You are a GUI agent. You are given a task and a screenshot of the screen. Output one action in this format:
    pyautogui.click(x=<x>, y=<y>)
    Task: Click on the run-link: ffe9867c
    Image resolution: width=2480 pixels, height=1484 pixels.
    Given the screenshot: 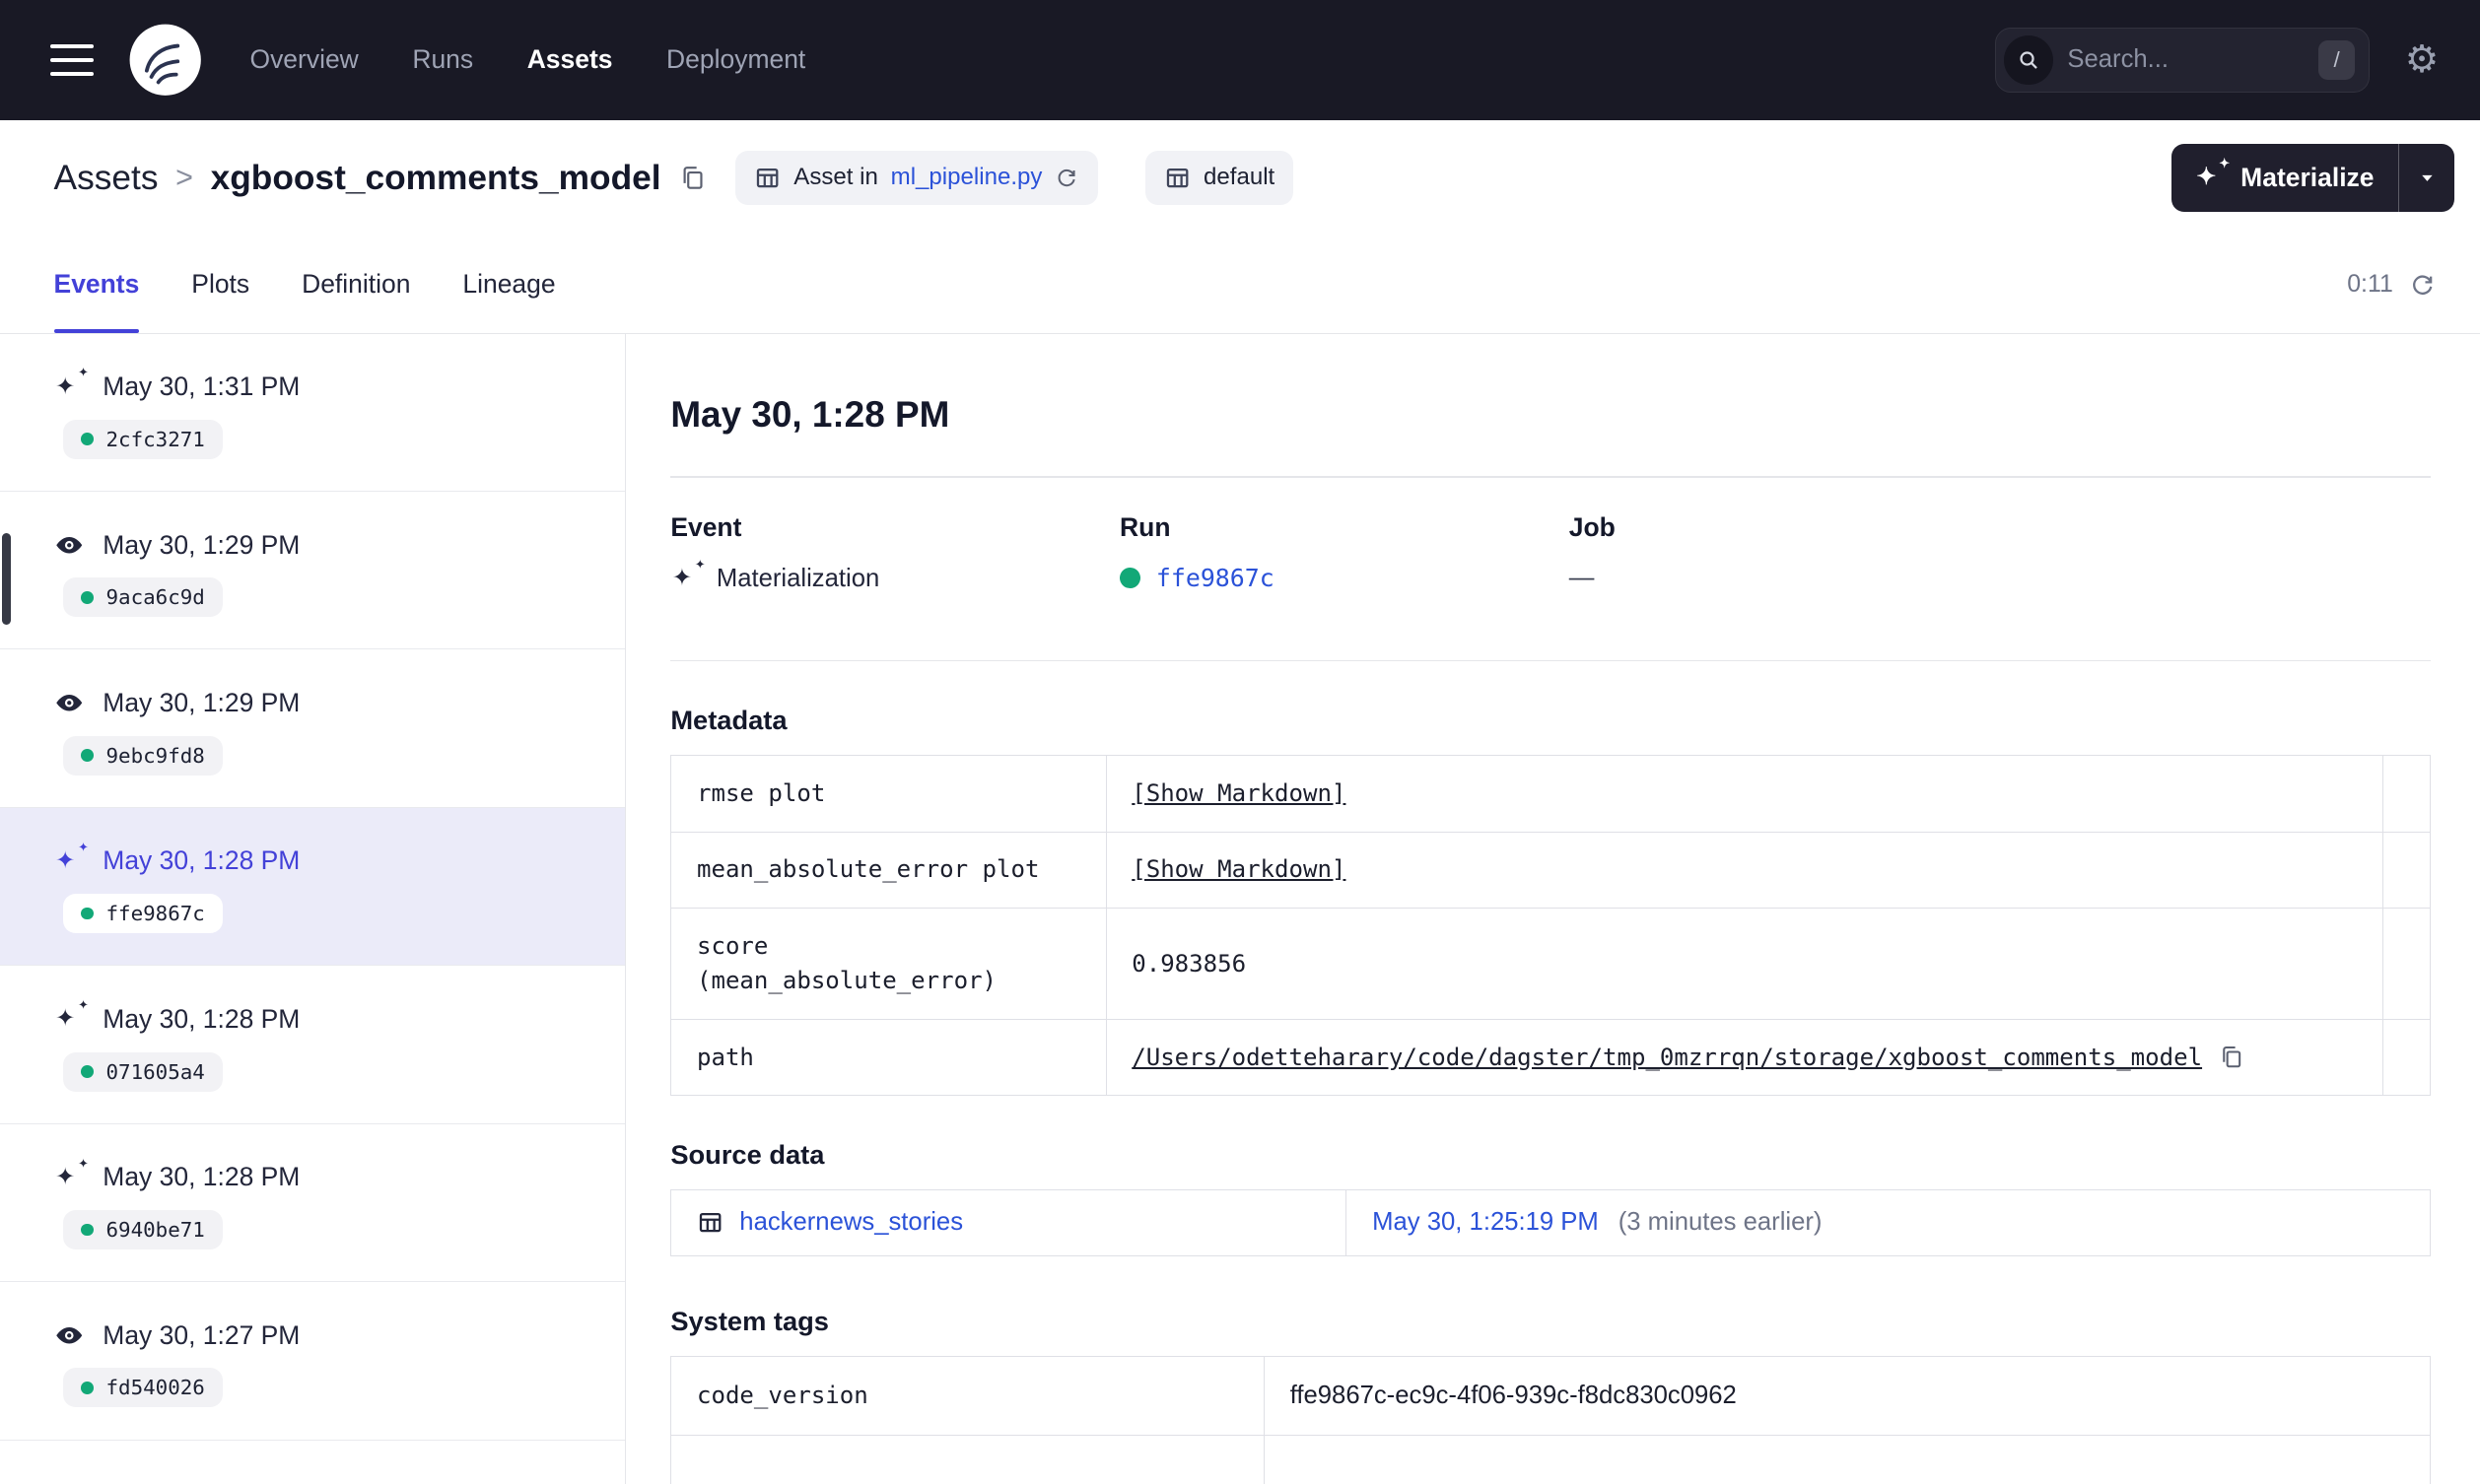 What is the action you would take?
    pyautogui.click(x=1215, y=578)
    